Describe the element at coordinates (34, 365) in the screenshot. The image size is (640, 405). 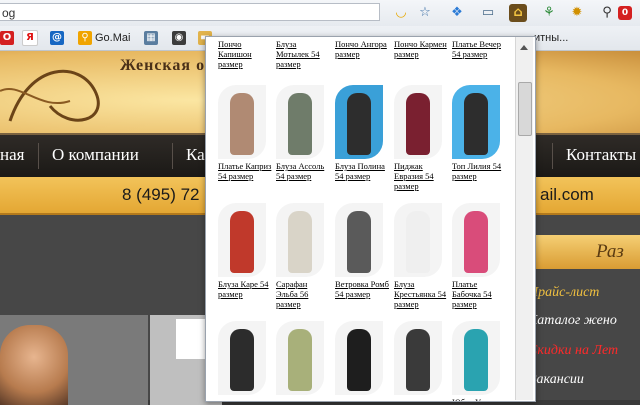
I see `model-photo` at that location.